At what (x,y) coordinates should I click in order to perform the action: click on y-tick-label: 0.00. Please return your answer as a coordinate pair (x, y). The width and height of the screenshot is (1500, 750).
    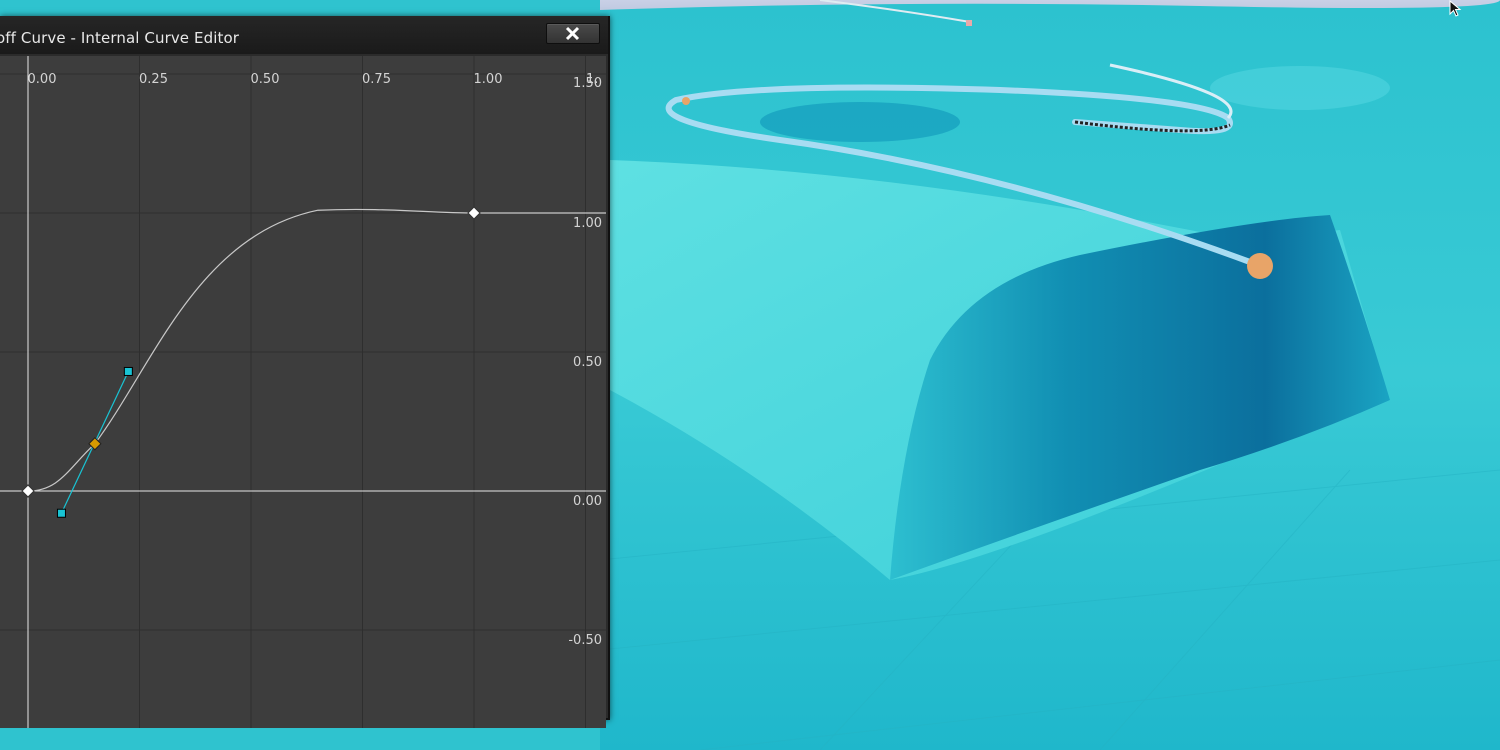
    Looking at the image, I should click on (587, 501).